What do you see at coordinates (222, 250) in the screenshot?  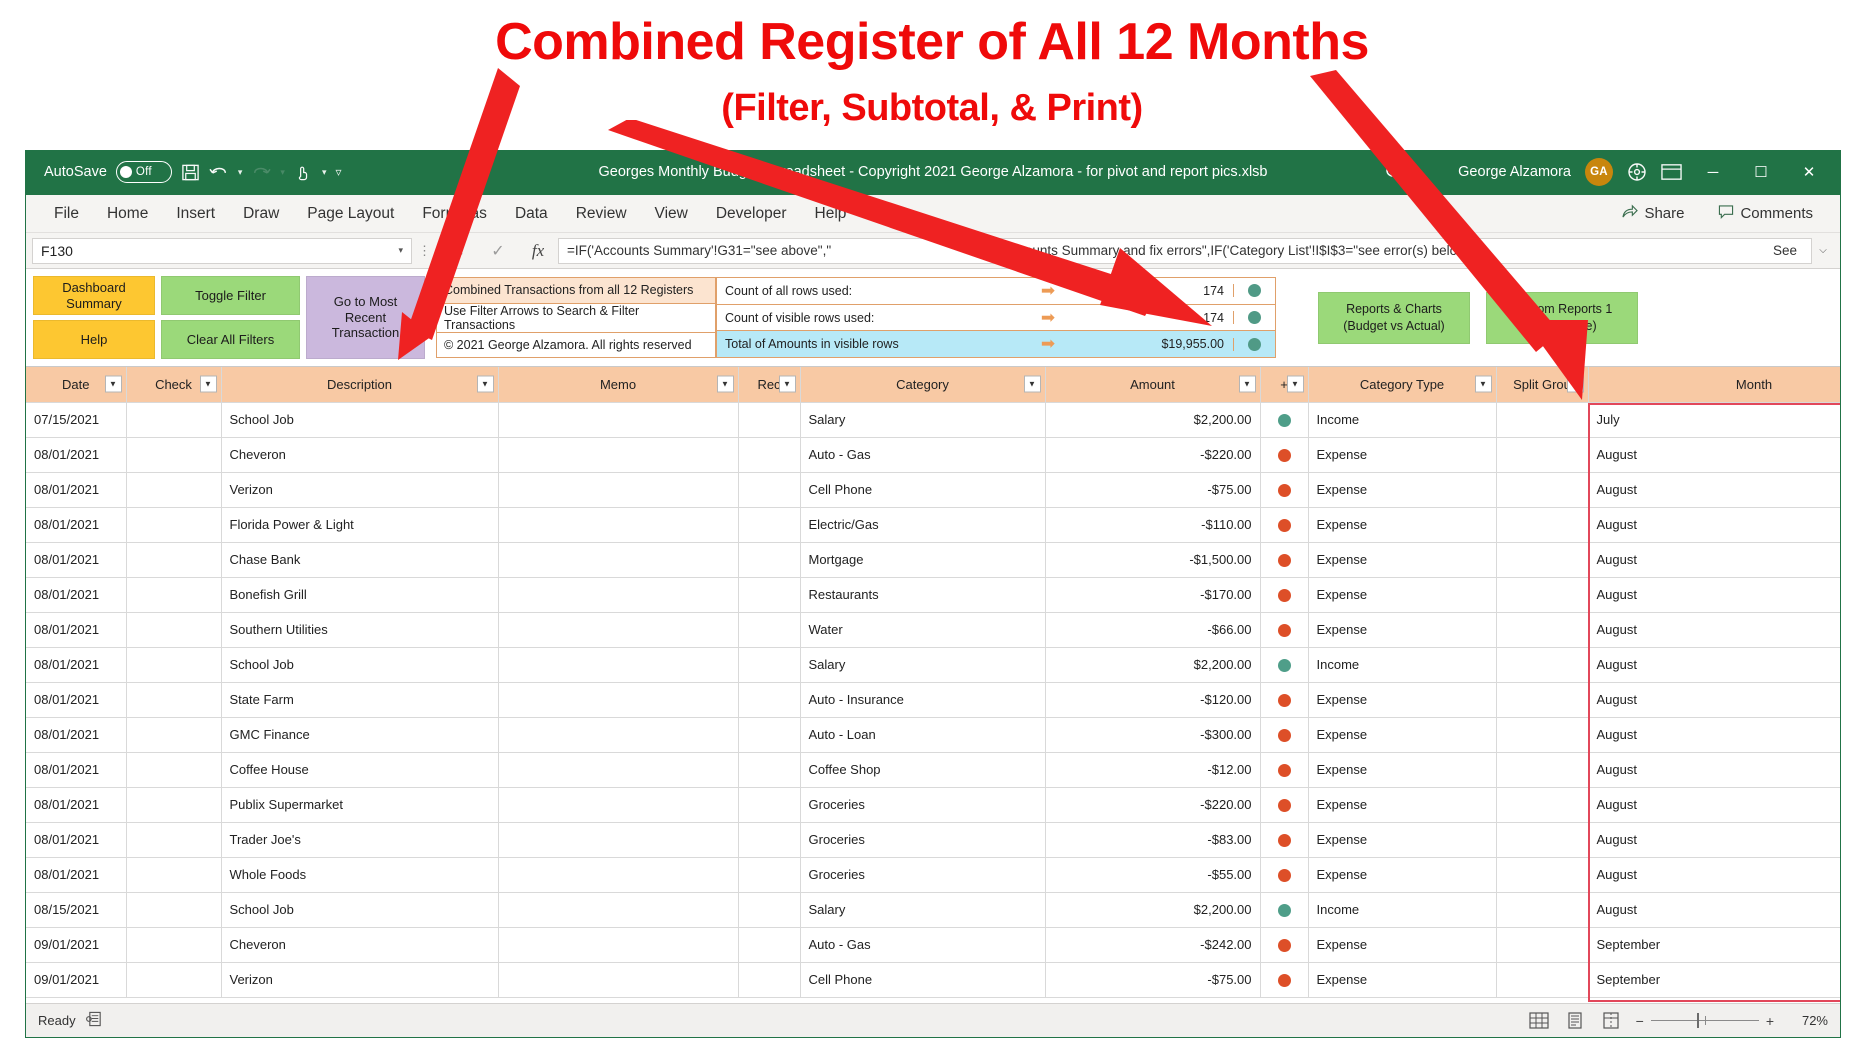 I see `name-box: F130 ▾` at bounding box center [222, 250].